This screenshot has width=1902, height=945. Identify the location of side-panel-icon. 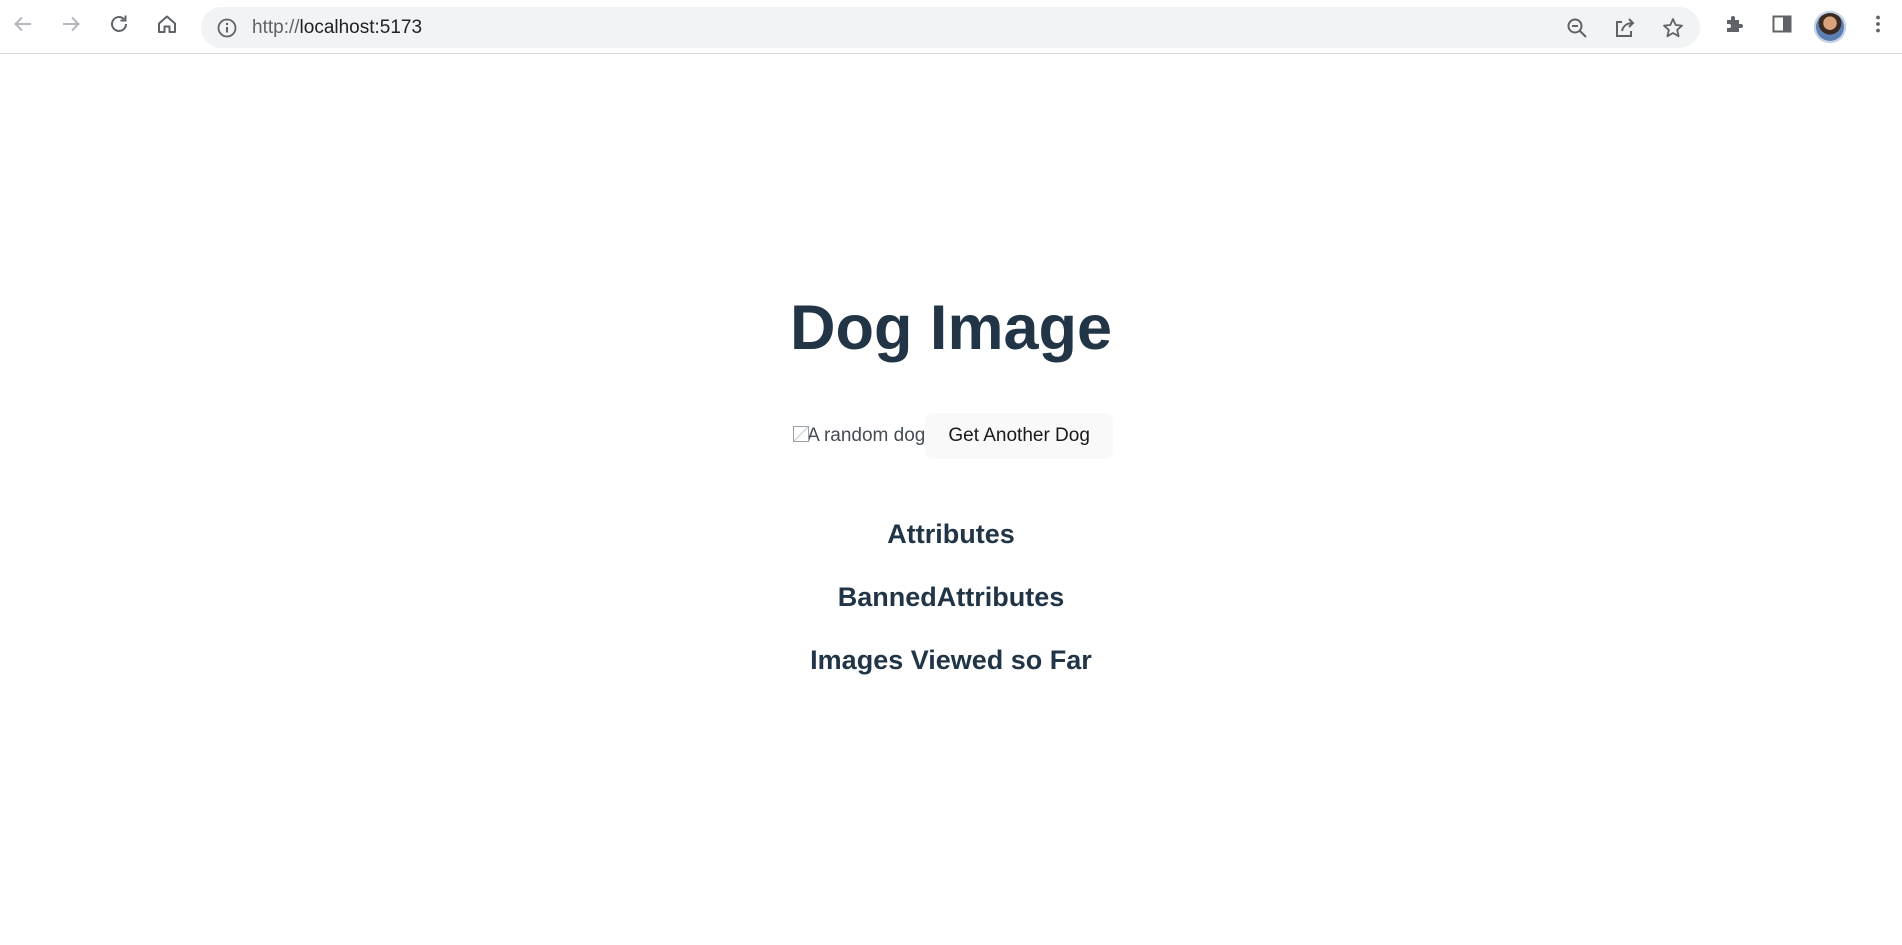
(1782, 24).